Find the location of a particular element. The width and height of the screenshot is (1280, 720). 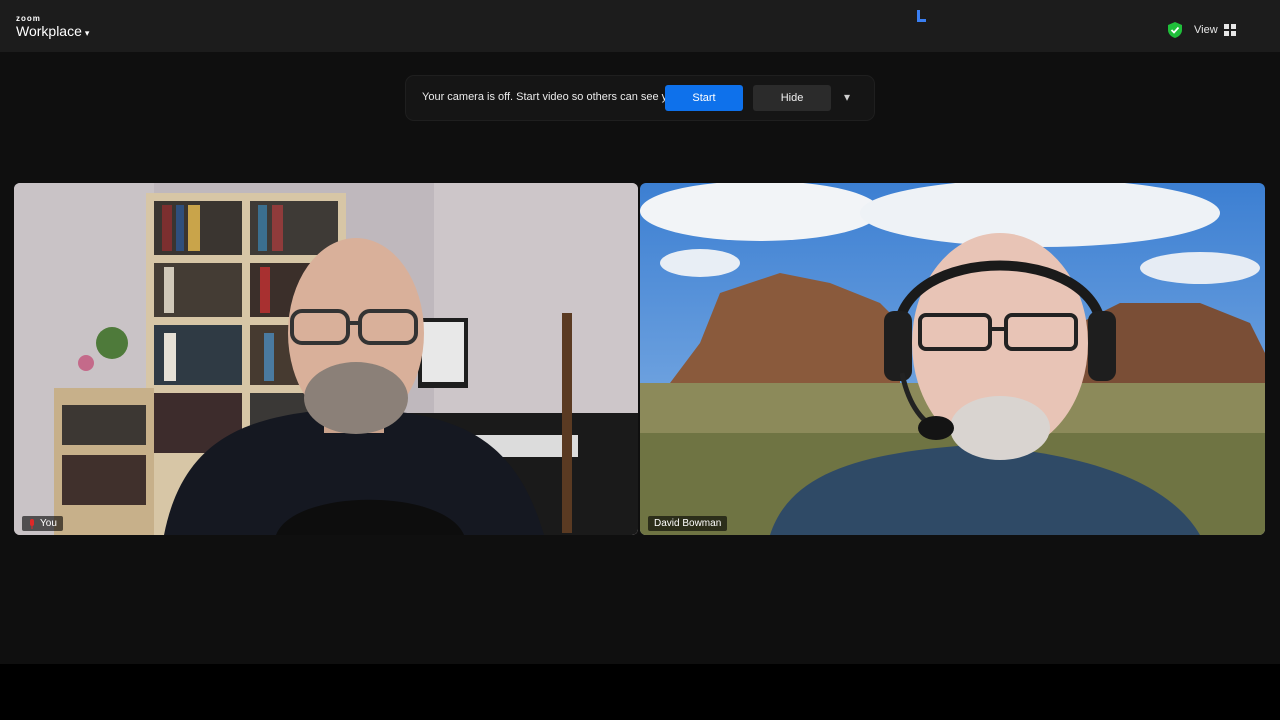

brand-logo-text: zoom is located at coordinates (28, 18).